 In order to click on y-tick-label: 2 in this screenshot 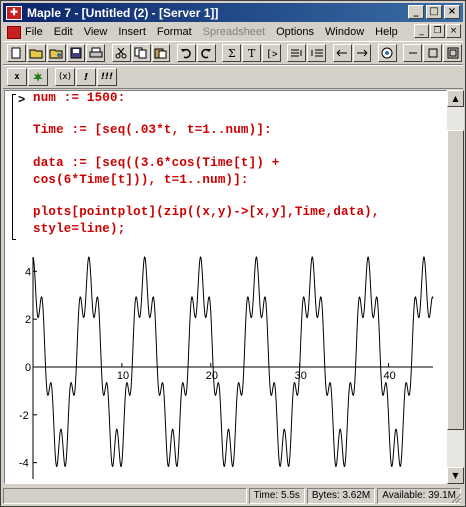, I will do `click(28, 320)`.